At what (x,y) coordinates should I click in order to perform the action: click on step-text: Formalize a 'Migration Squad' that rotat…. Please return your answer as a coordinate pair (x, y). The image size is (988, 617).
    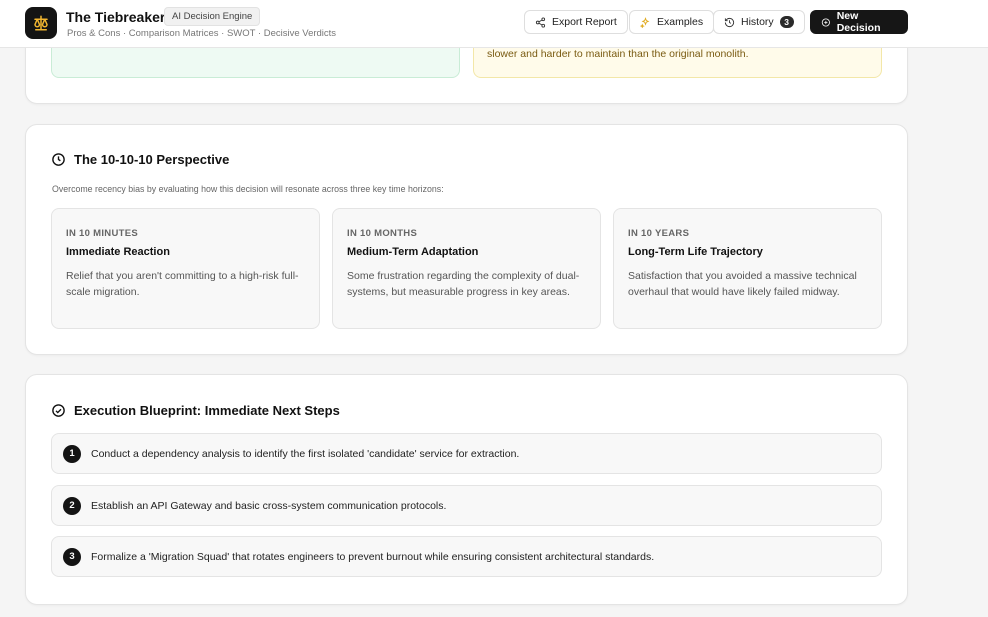
    Looking at the image, I should click on (373, 556).